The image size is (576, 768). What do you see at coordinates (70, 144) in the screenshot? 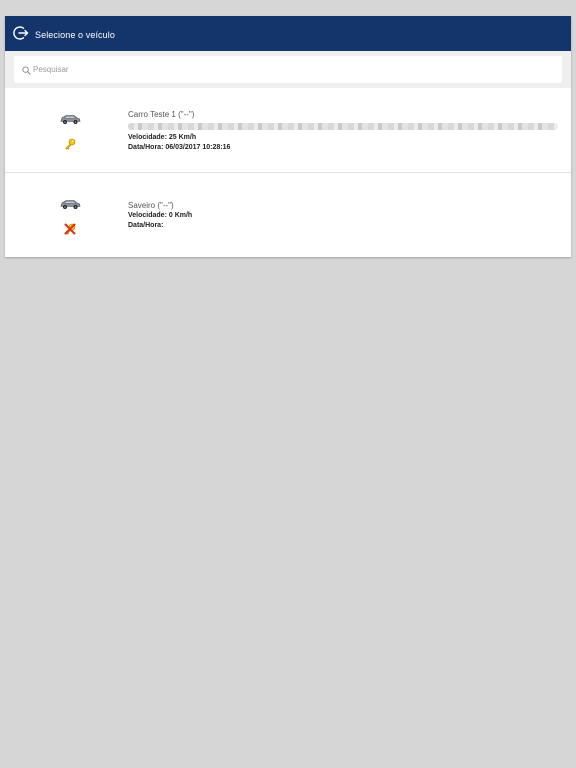
I see `ignition-key-on-icon` at bounding box center [70, 144].